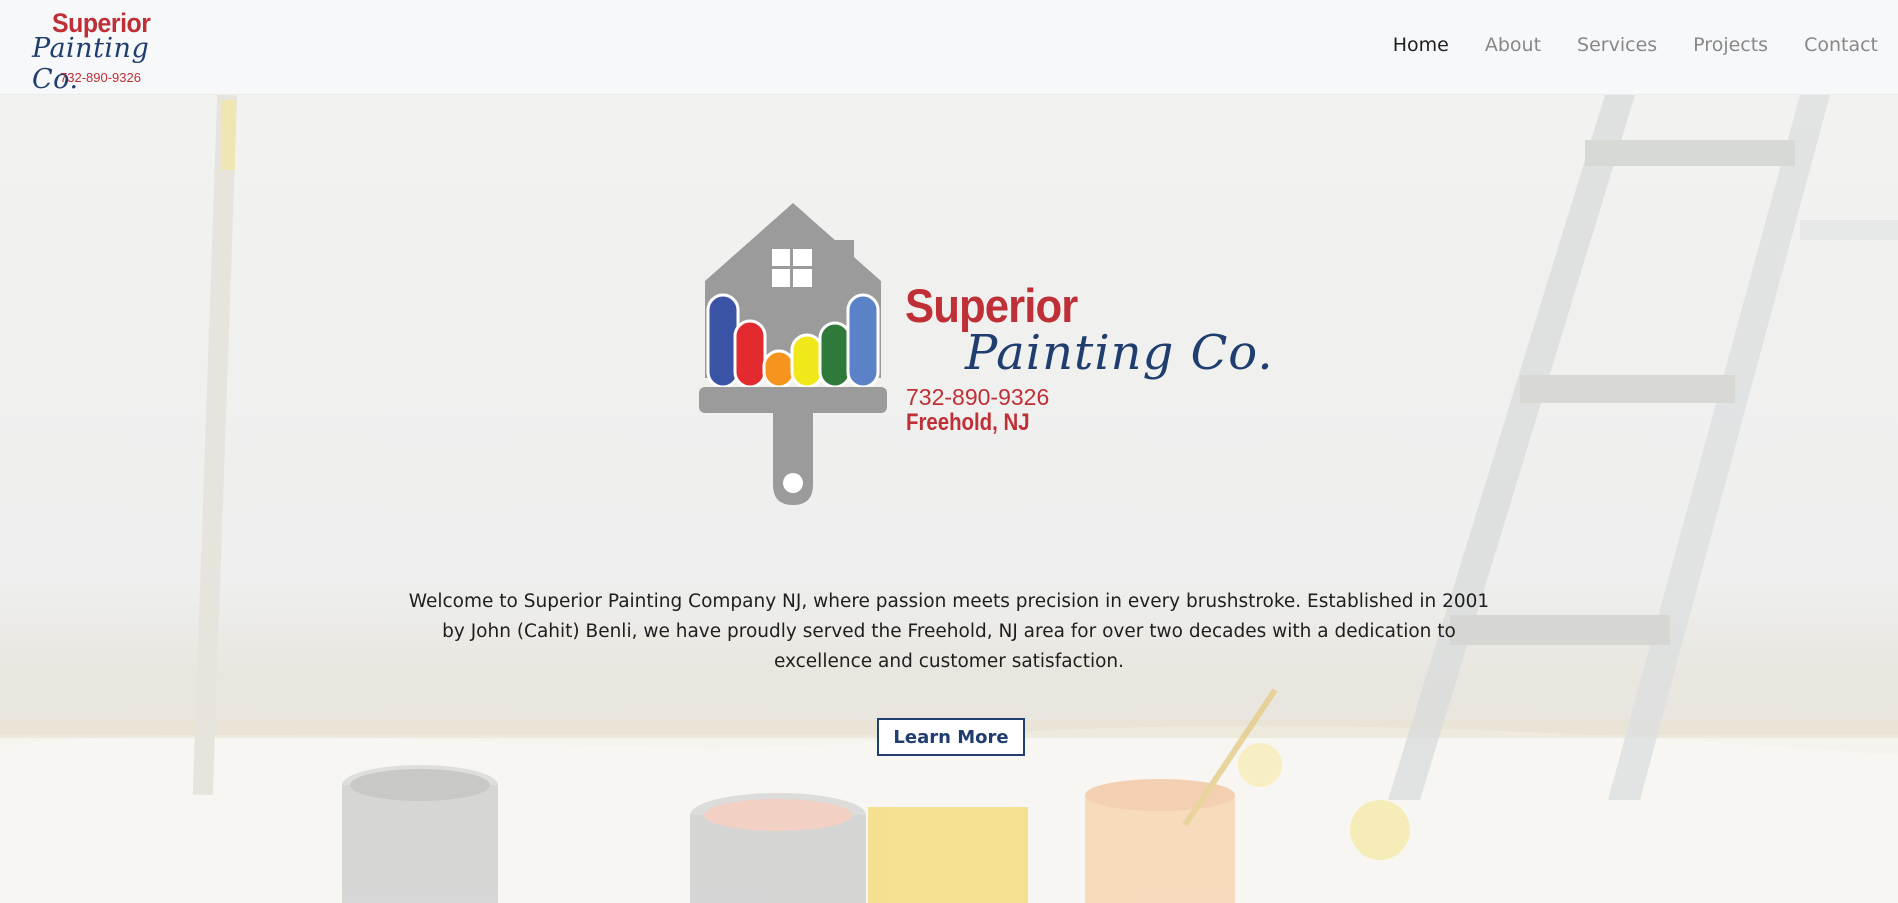 This screenshot has width=1898, height=903. What do you see at coordinates (807, 361) in the screenshot?
I see `stripe-yellow` at bounding box center [807, 361].